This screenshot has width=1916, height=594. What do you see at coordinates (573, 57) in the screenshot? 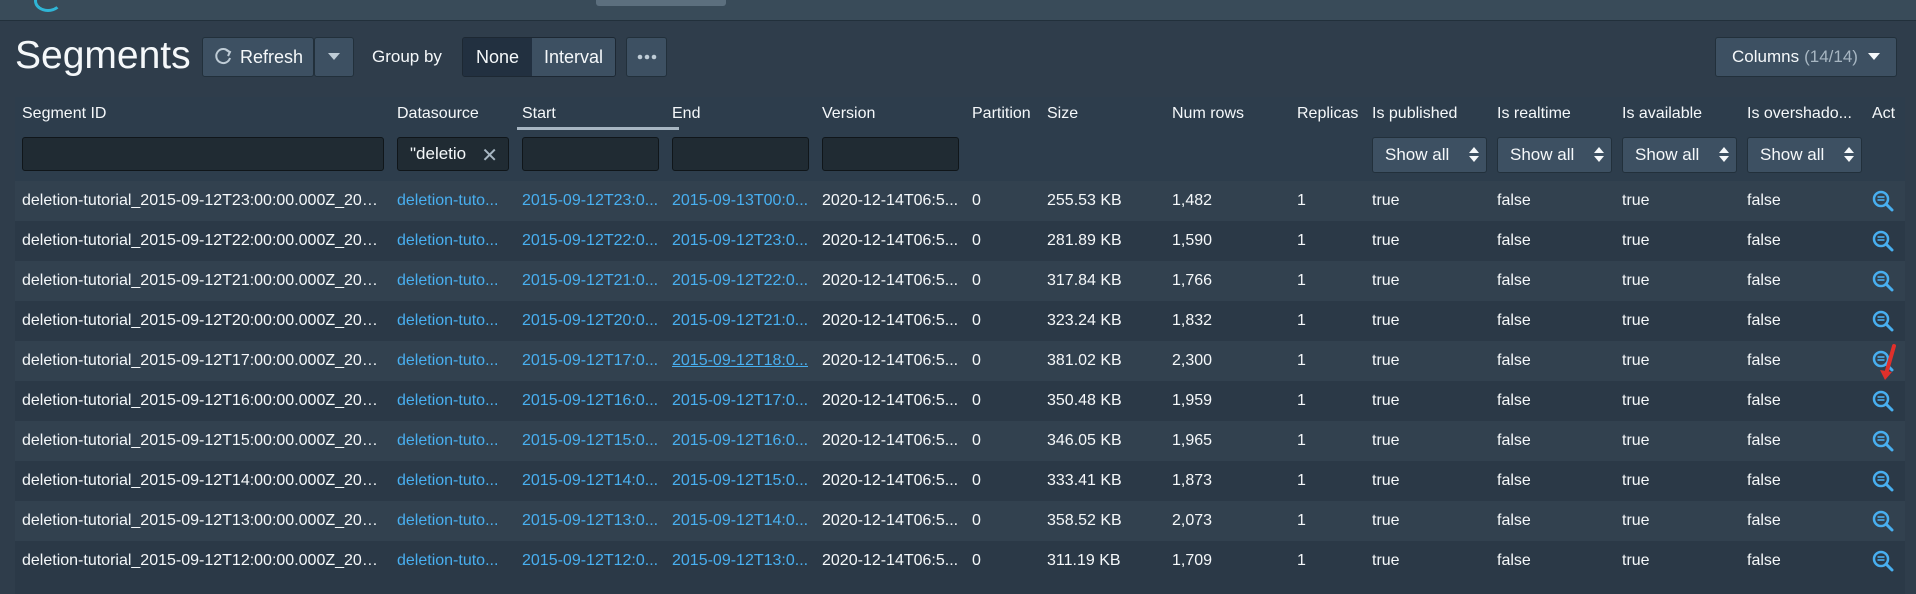
I see `group-by-interval: Interval` at bounding box center [573, 57].